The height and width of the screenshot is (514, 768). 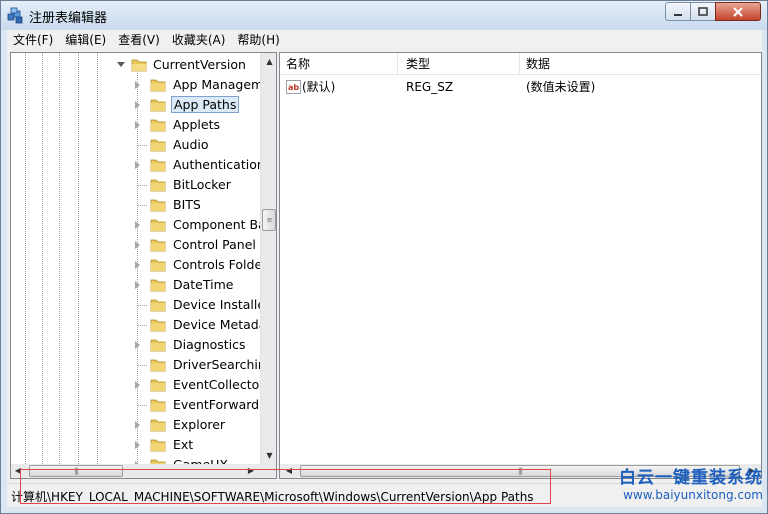 I want to click on maximize-button, so click(x=703, y=11).